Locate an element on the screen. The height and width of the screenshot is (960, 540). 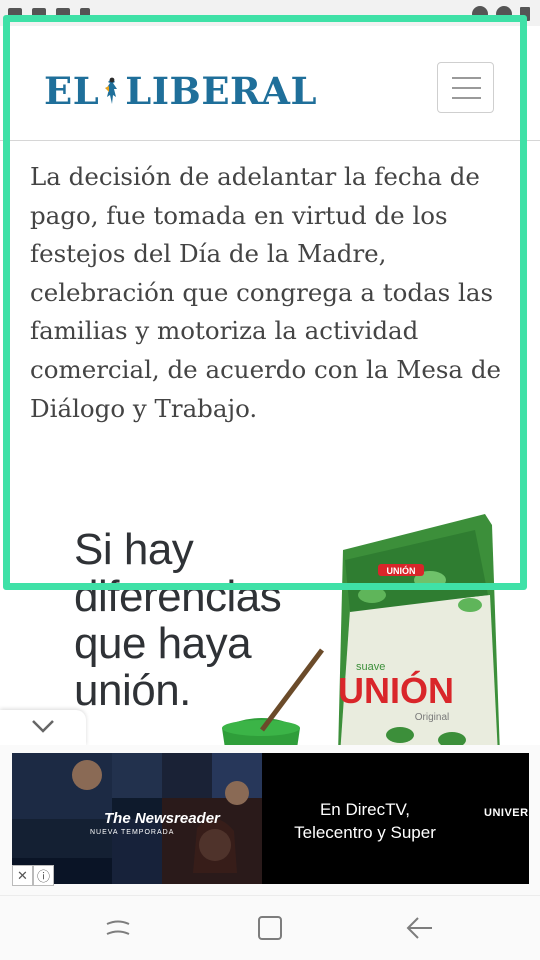
logo-text-right: LIBERAL is located at coordinates (221, 90).